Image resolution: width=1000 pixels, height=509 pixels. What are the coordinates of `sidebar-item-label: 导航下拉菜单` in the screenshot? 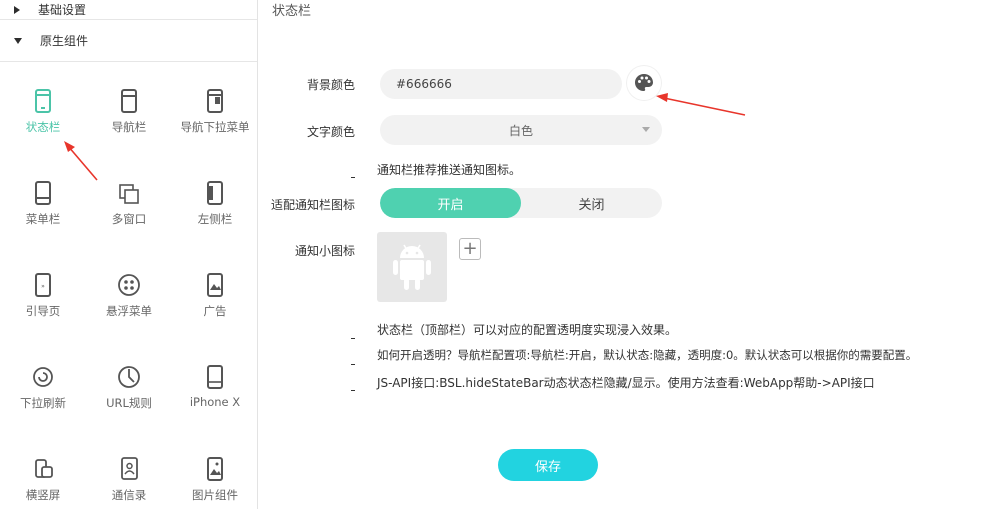 It's located at (215, 127).